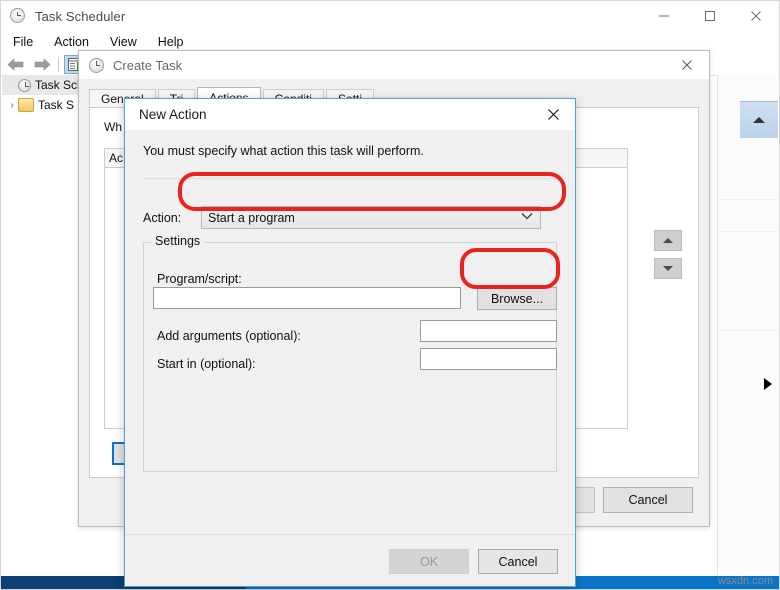 Image resolution: width=780 pixels, height=590 pixels. I want to click on action-label: Action:, so click(162, 217).